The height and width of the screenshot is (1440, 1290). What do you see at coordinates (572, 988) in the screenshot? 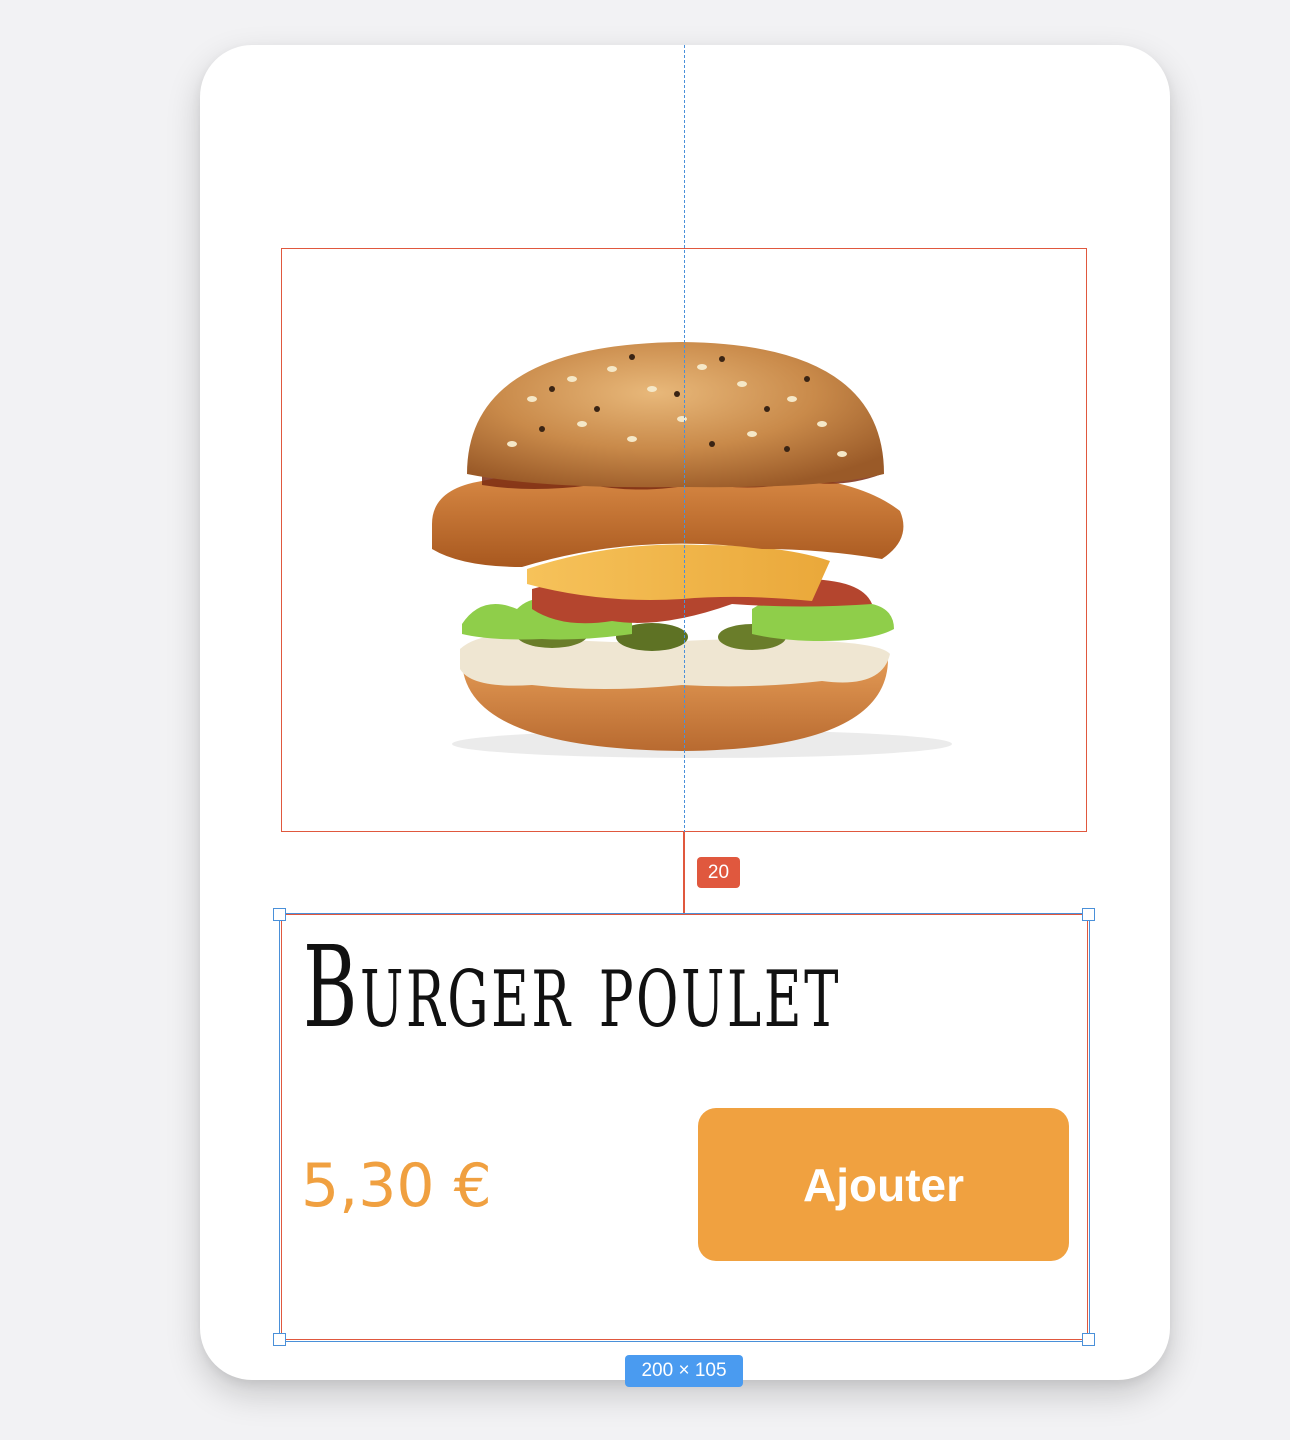
I see `product-title: Burger poulet` at bounding box center [572, 988].